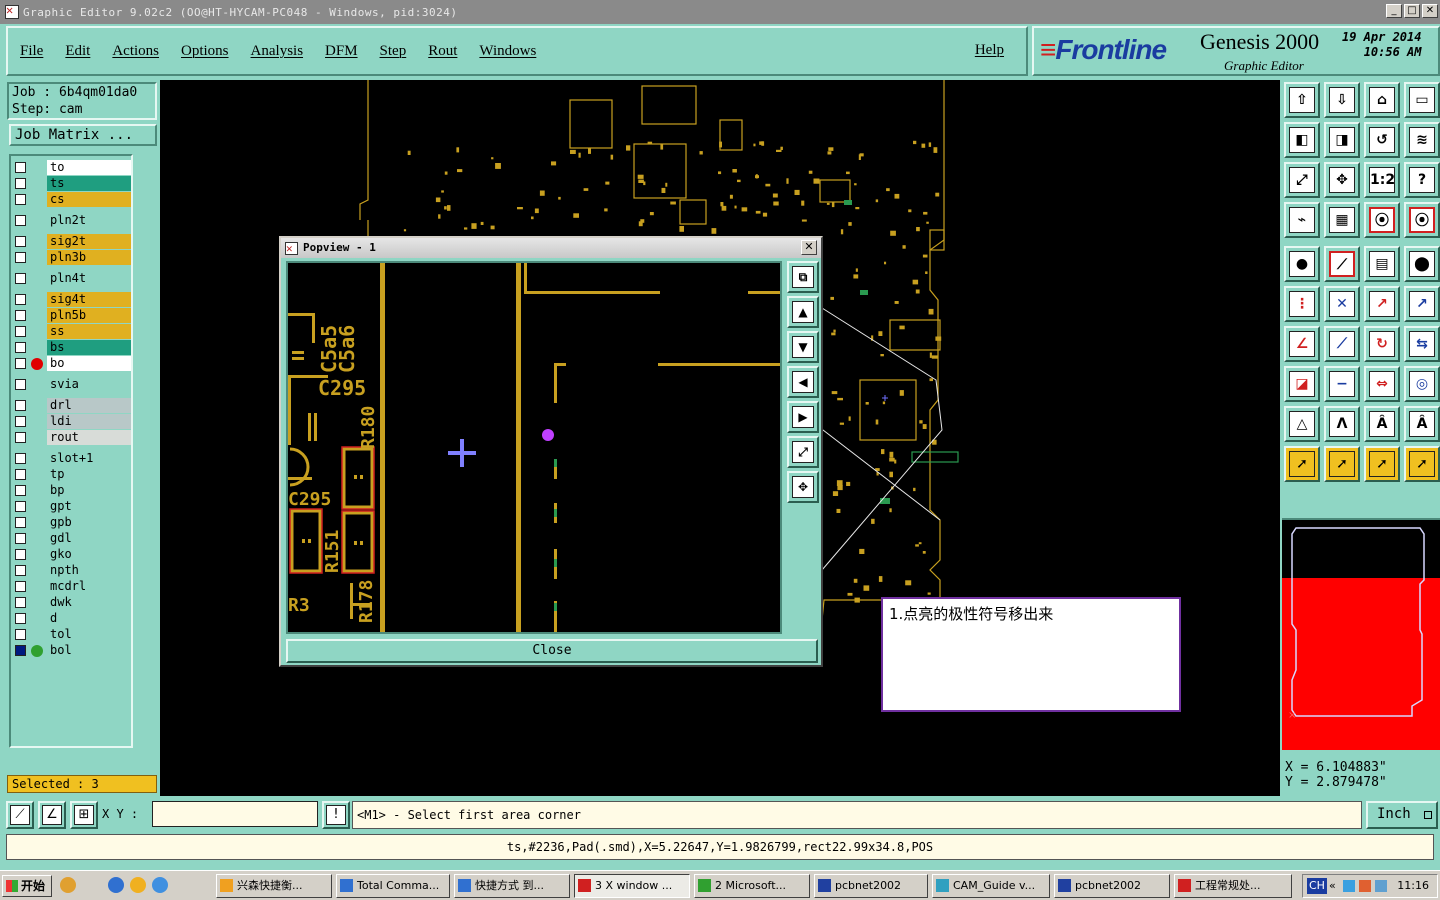  Describe the element at coordinates (72, 570) in the screenshot. I see `layer-row-npth: npth` at that location.